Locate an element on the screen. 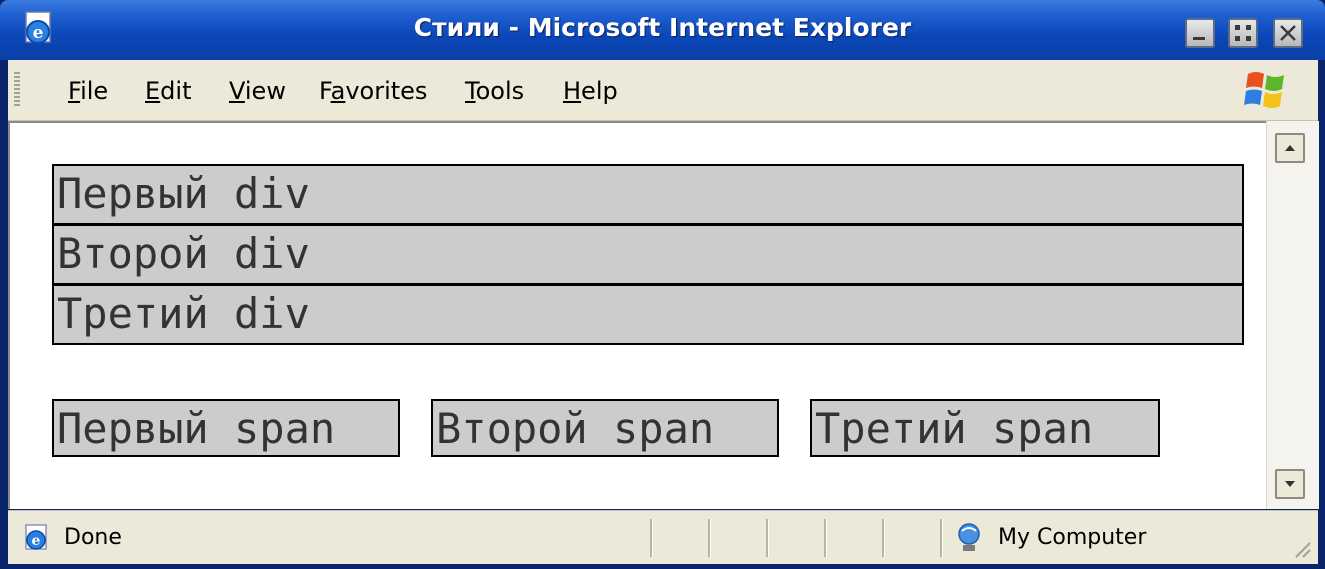 Image resolution: width=1325 pixels, height=569 pixels. third-span: Третий span is located at coordinates (985, 428).